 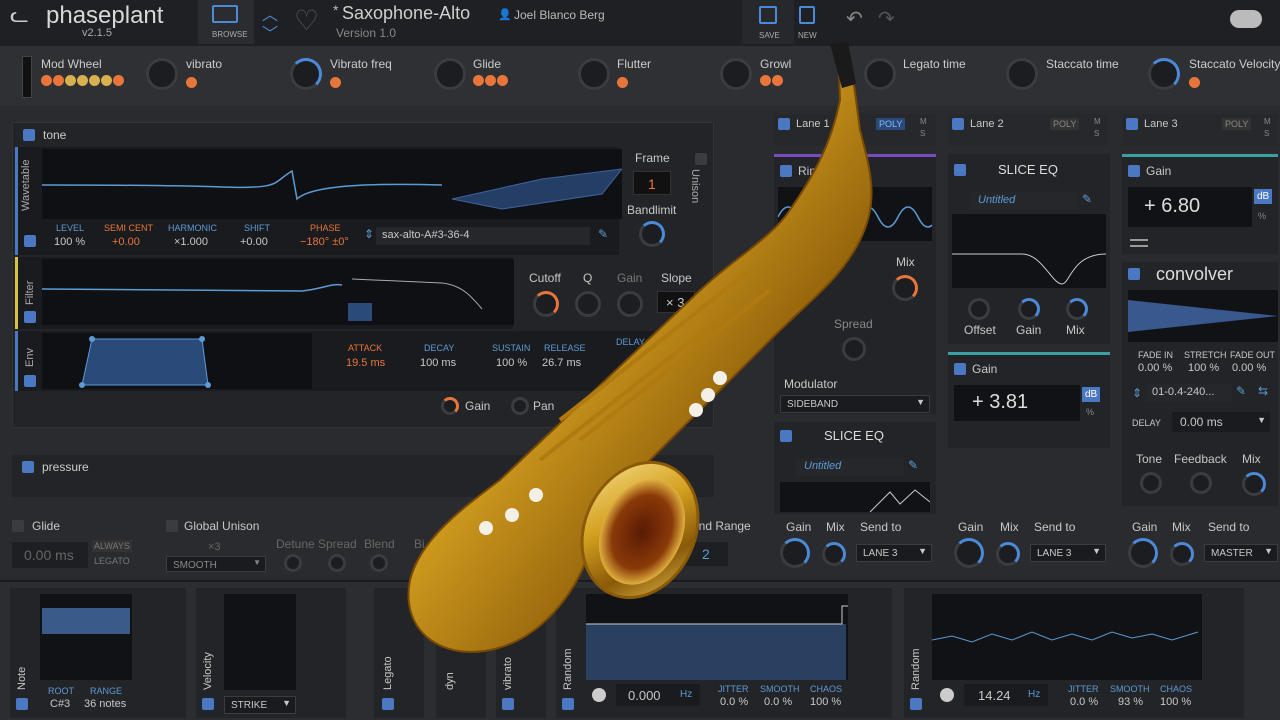 I want to click on lane-3-gain-display: + 6.80, so click(x=1190, y=207).